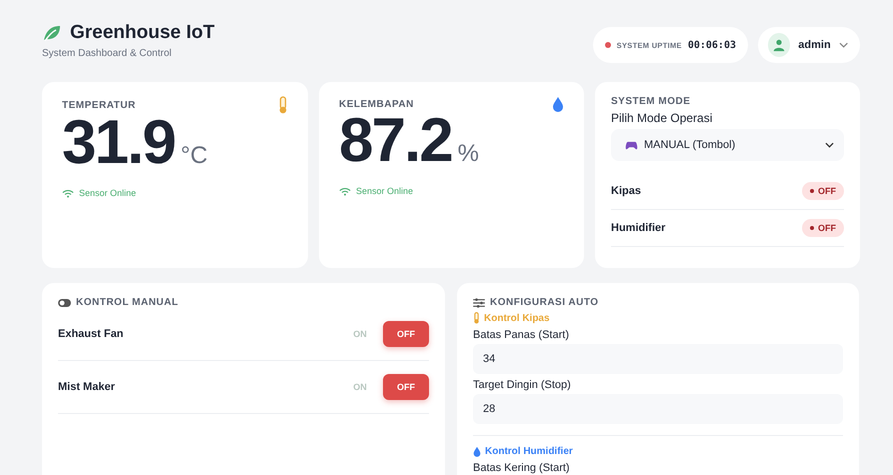 Image resolution: width=893 pixels, height=475 pixels. Describe the element at coordinates (522, 385) in the screenshot. I see `field-label: Target Dingin (Stop)` at that location.